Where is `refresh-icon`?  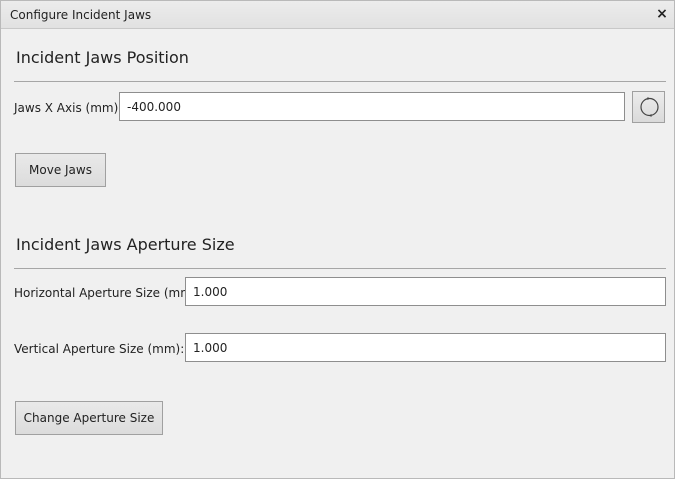
refresh-icon is located at coordinates (649, 107).